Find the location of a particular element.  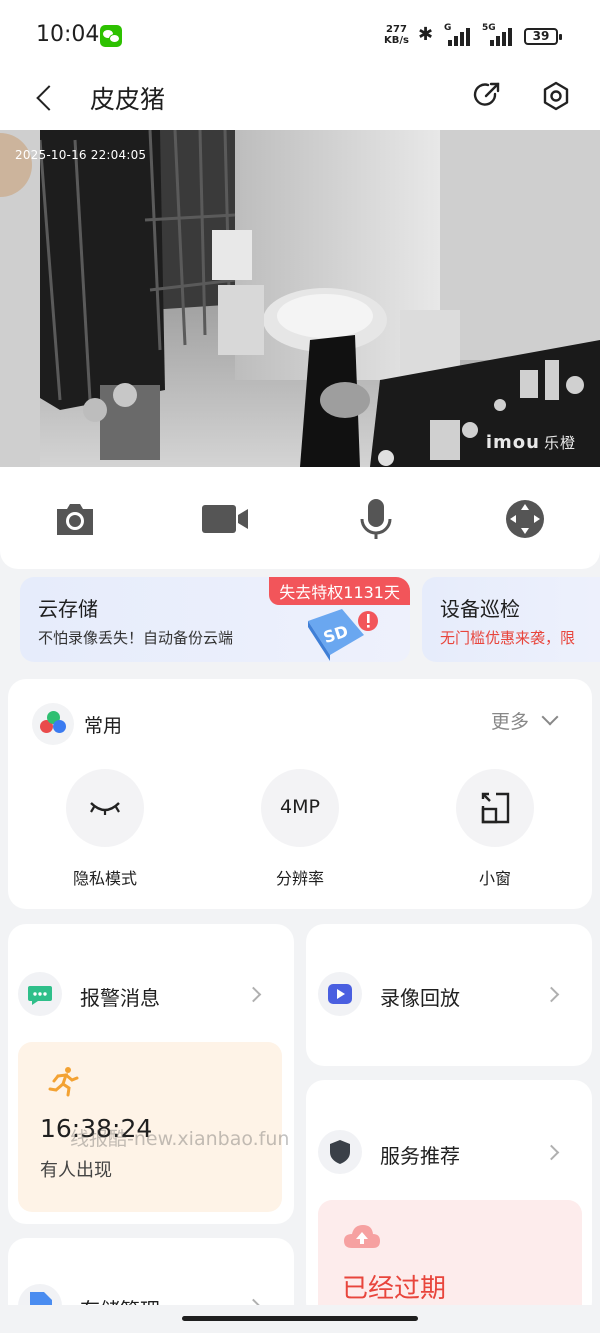

promo-title: 设备巡检 is located at coordinates (480, 609).